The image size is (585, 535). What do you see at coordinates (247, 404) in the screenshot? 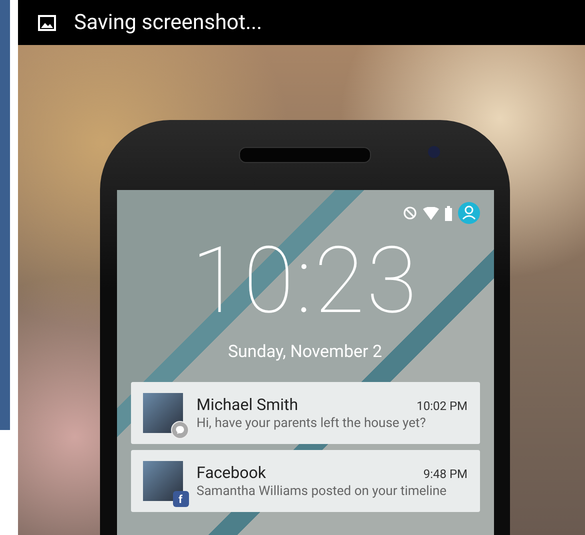
I see `sender-name: Michael Smith` at bounding box center [247, 404].